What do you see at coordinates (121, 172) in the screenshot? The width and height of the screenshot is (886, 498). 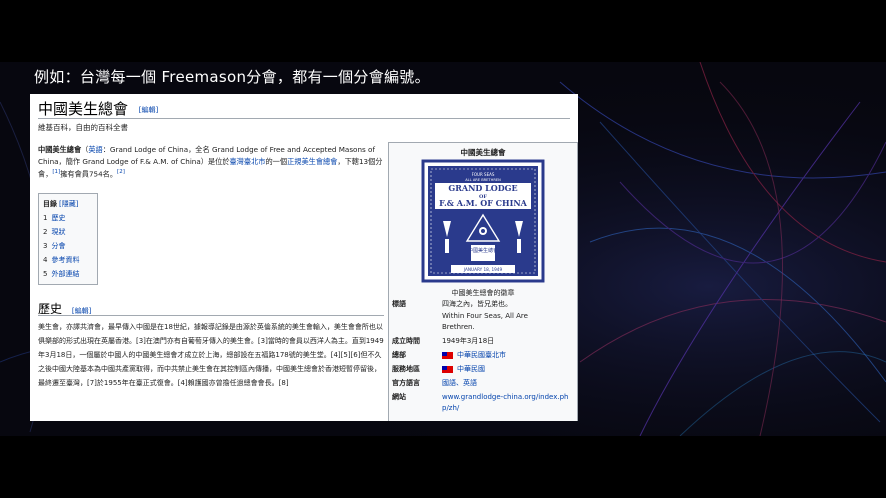 I see `citation-2: [2]` at bounding box center [121, 172].